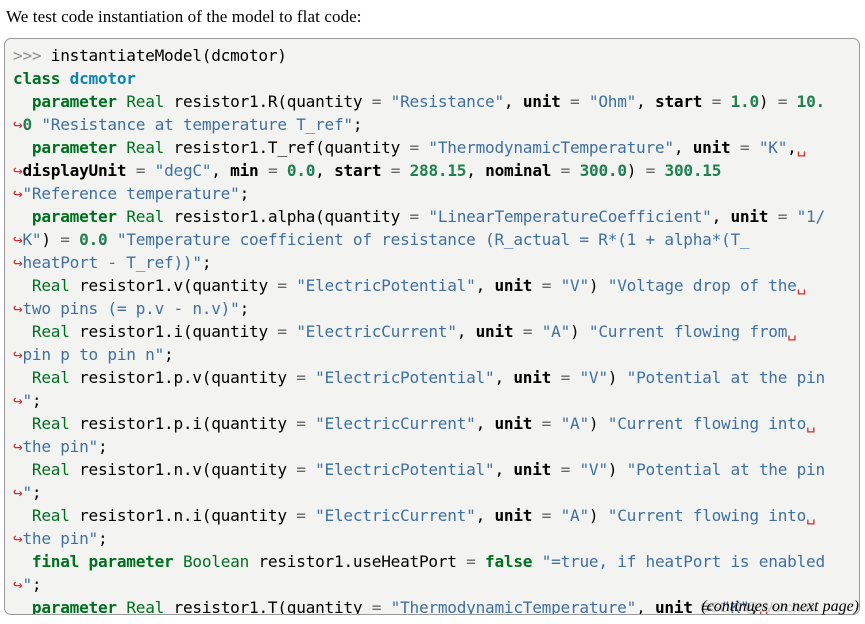 Image resolution: width=865 pixels, height=624 pixels. Describe the element at coordinates (216, 561) in the screenshot. I see `code-token-type: Boolean` at that location.